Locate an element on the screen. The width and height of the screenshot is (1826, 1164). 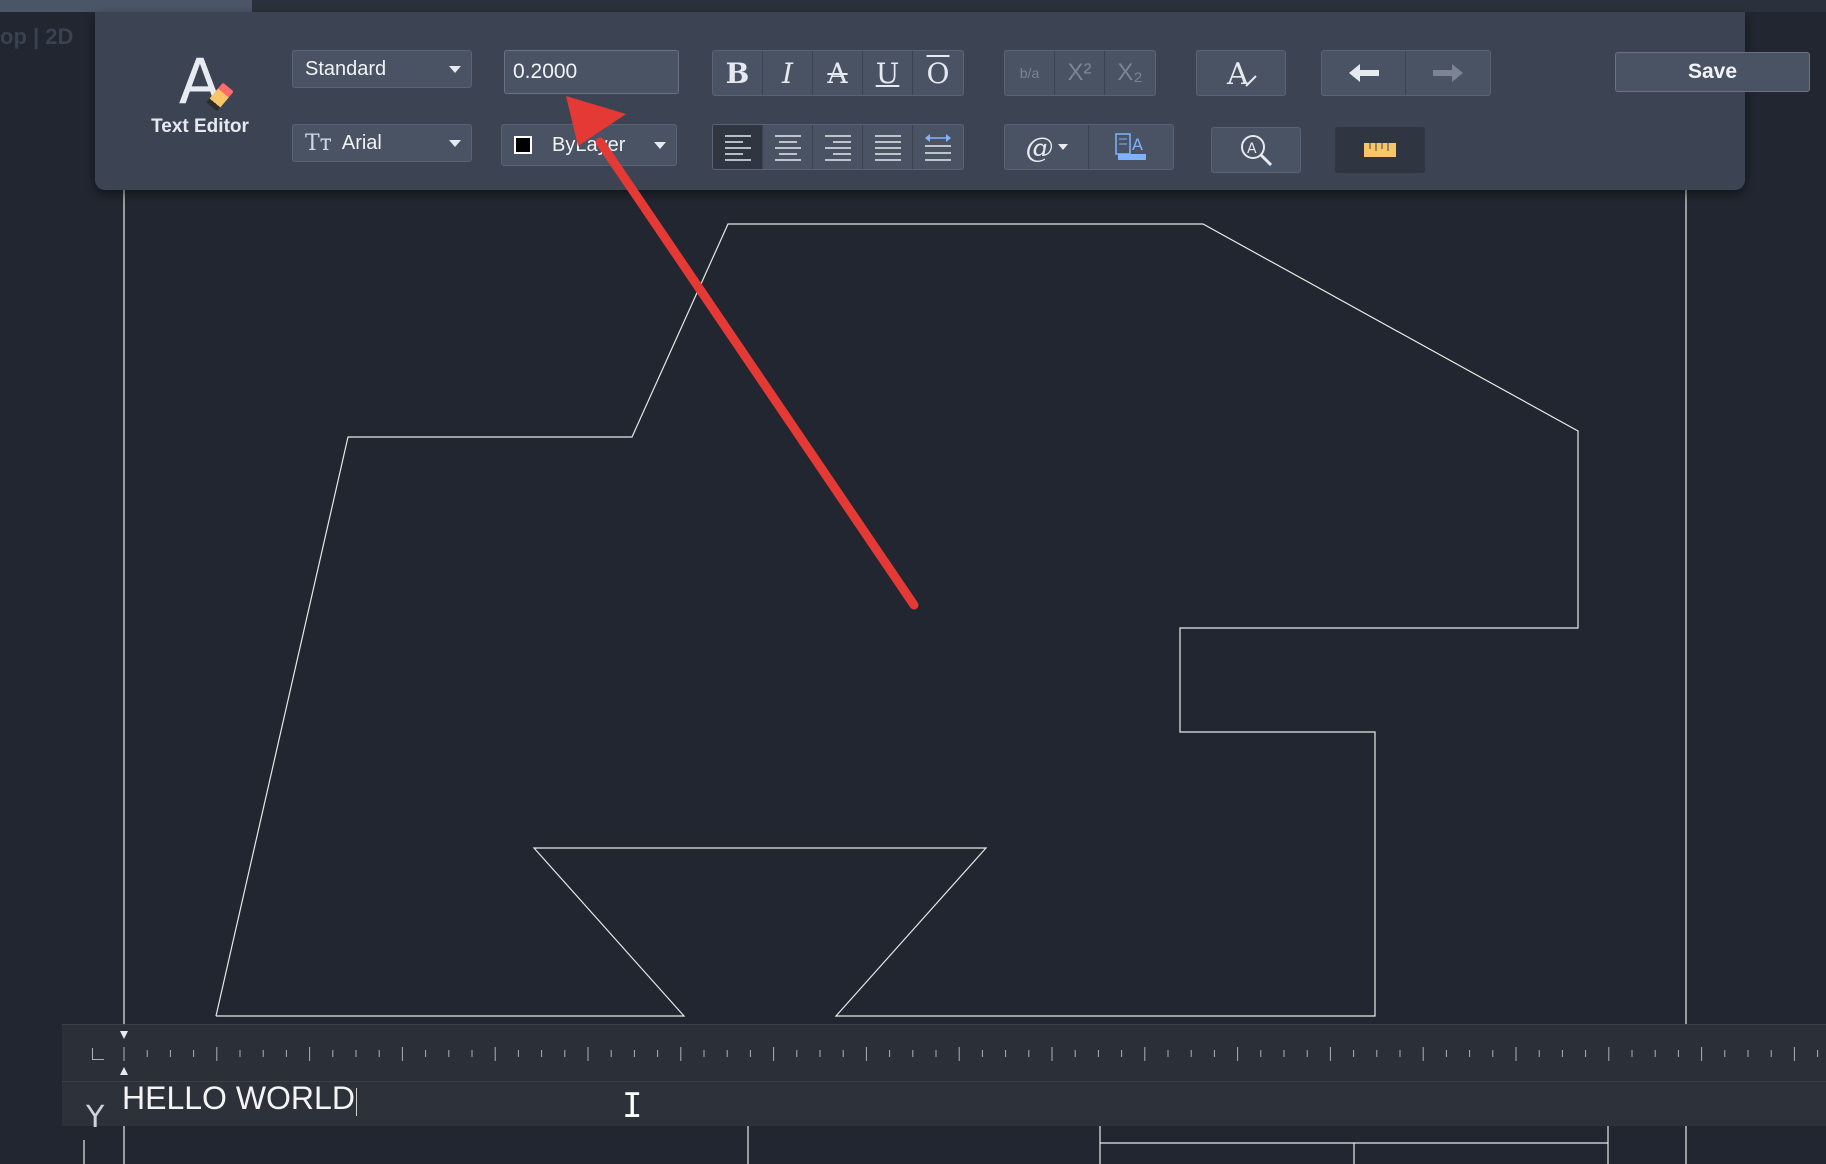
ruler-icon is located at coordinates (1380, 150).